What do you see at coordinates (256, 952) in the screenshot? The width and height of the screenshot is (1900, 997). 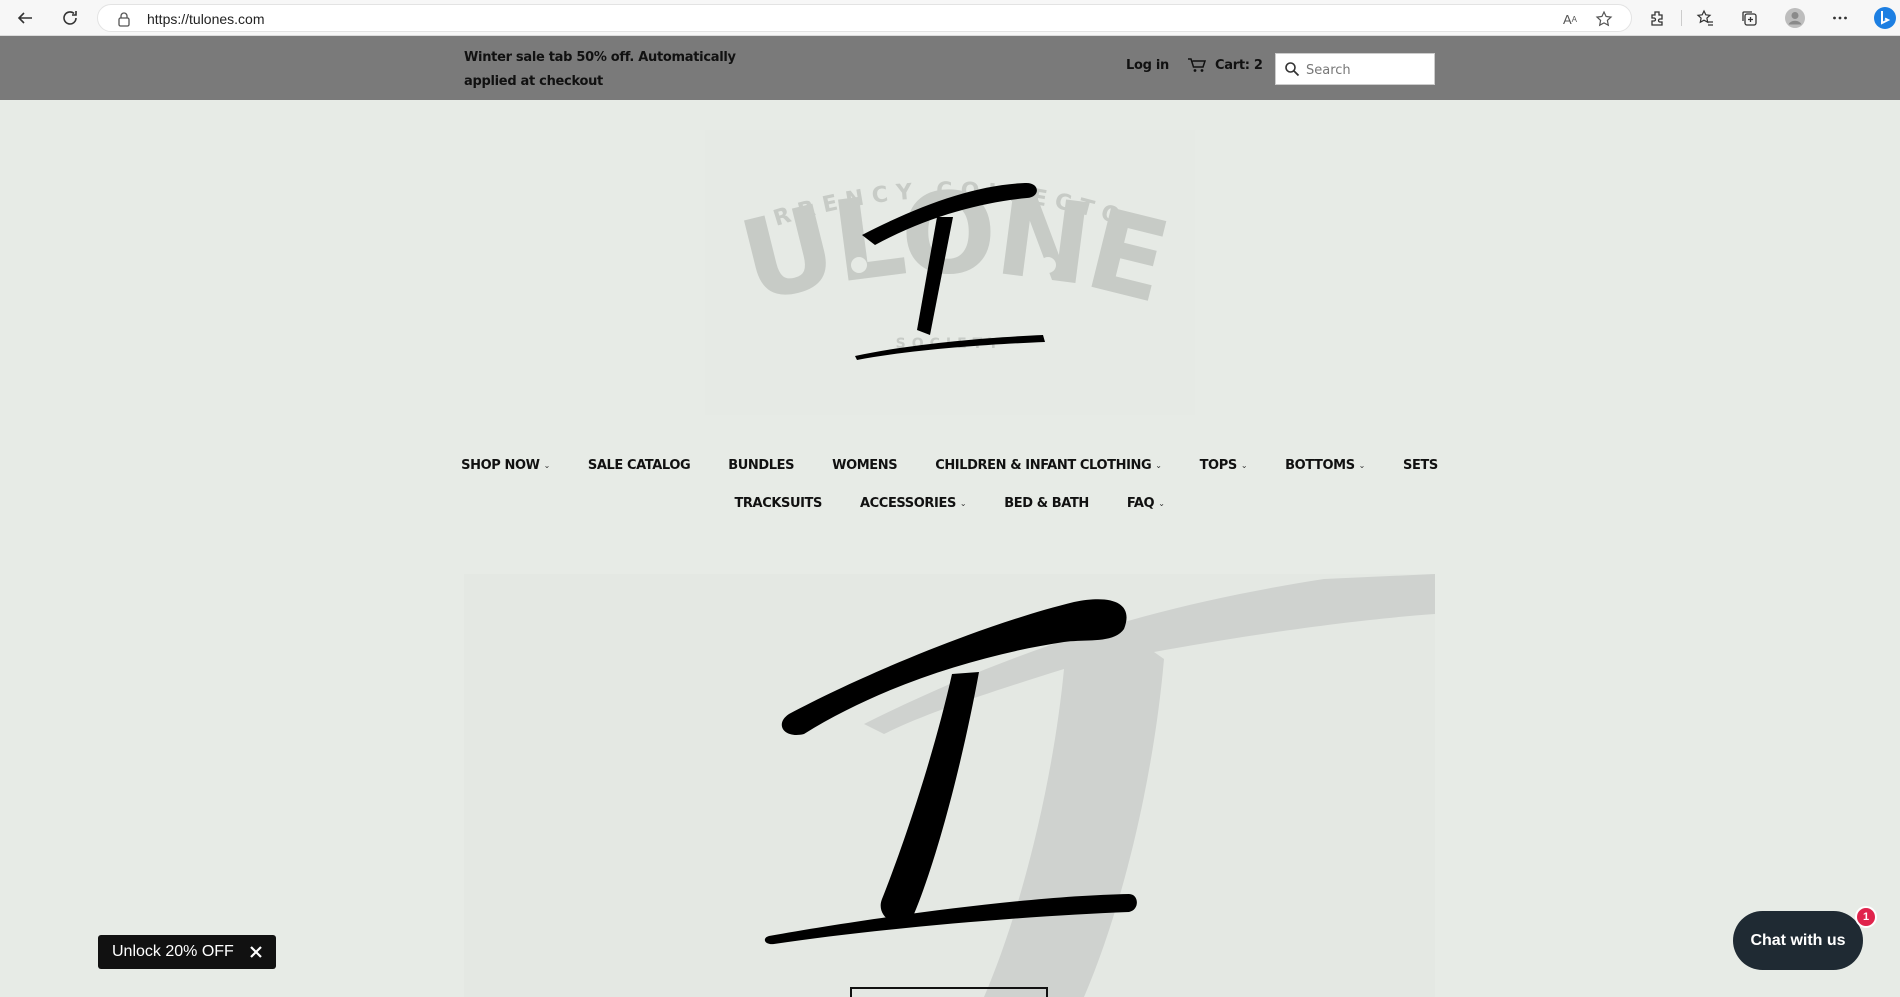 I see `close-icon` at bounding box center [256, 952].